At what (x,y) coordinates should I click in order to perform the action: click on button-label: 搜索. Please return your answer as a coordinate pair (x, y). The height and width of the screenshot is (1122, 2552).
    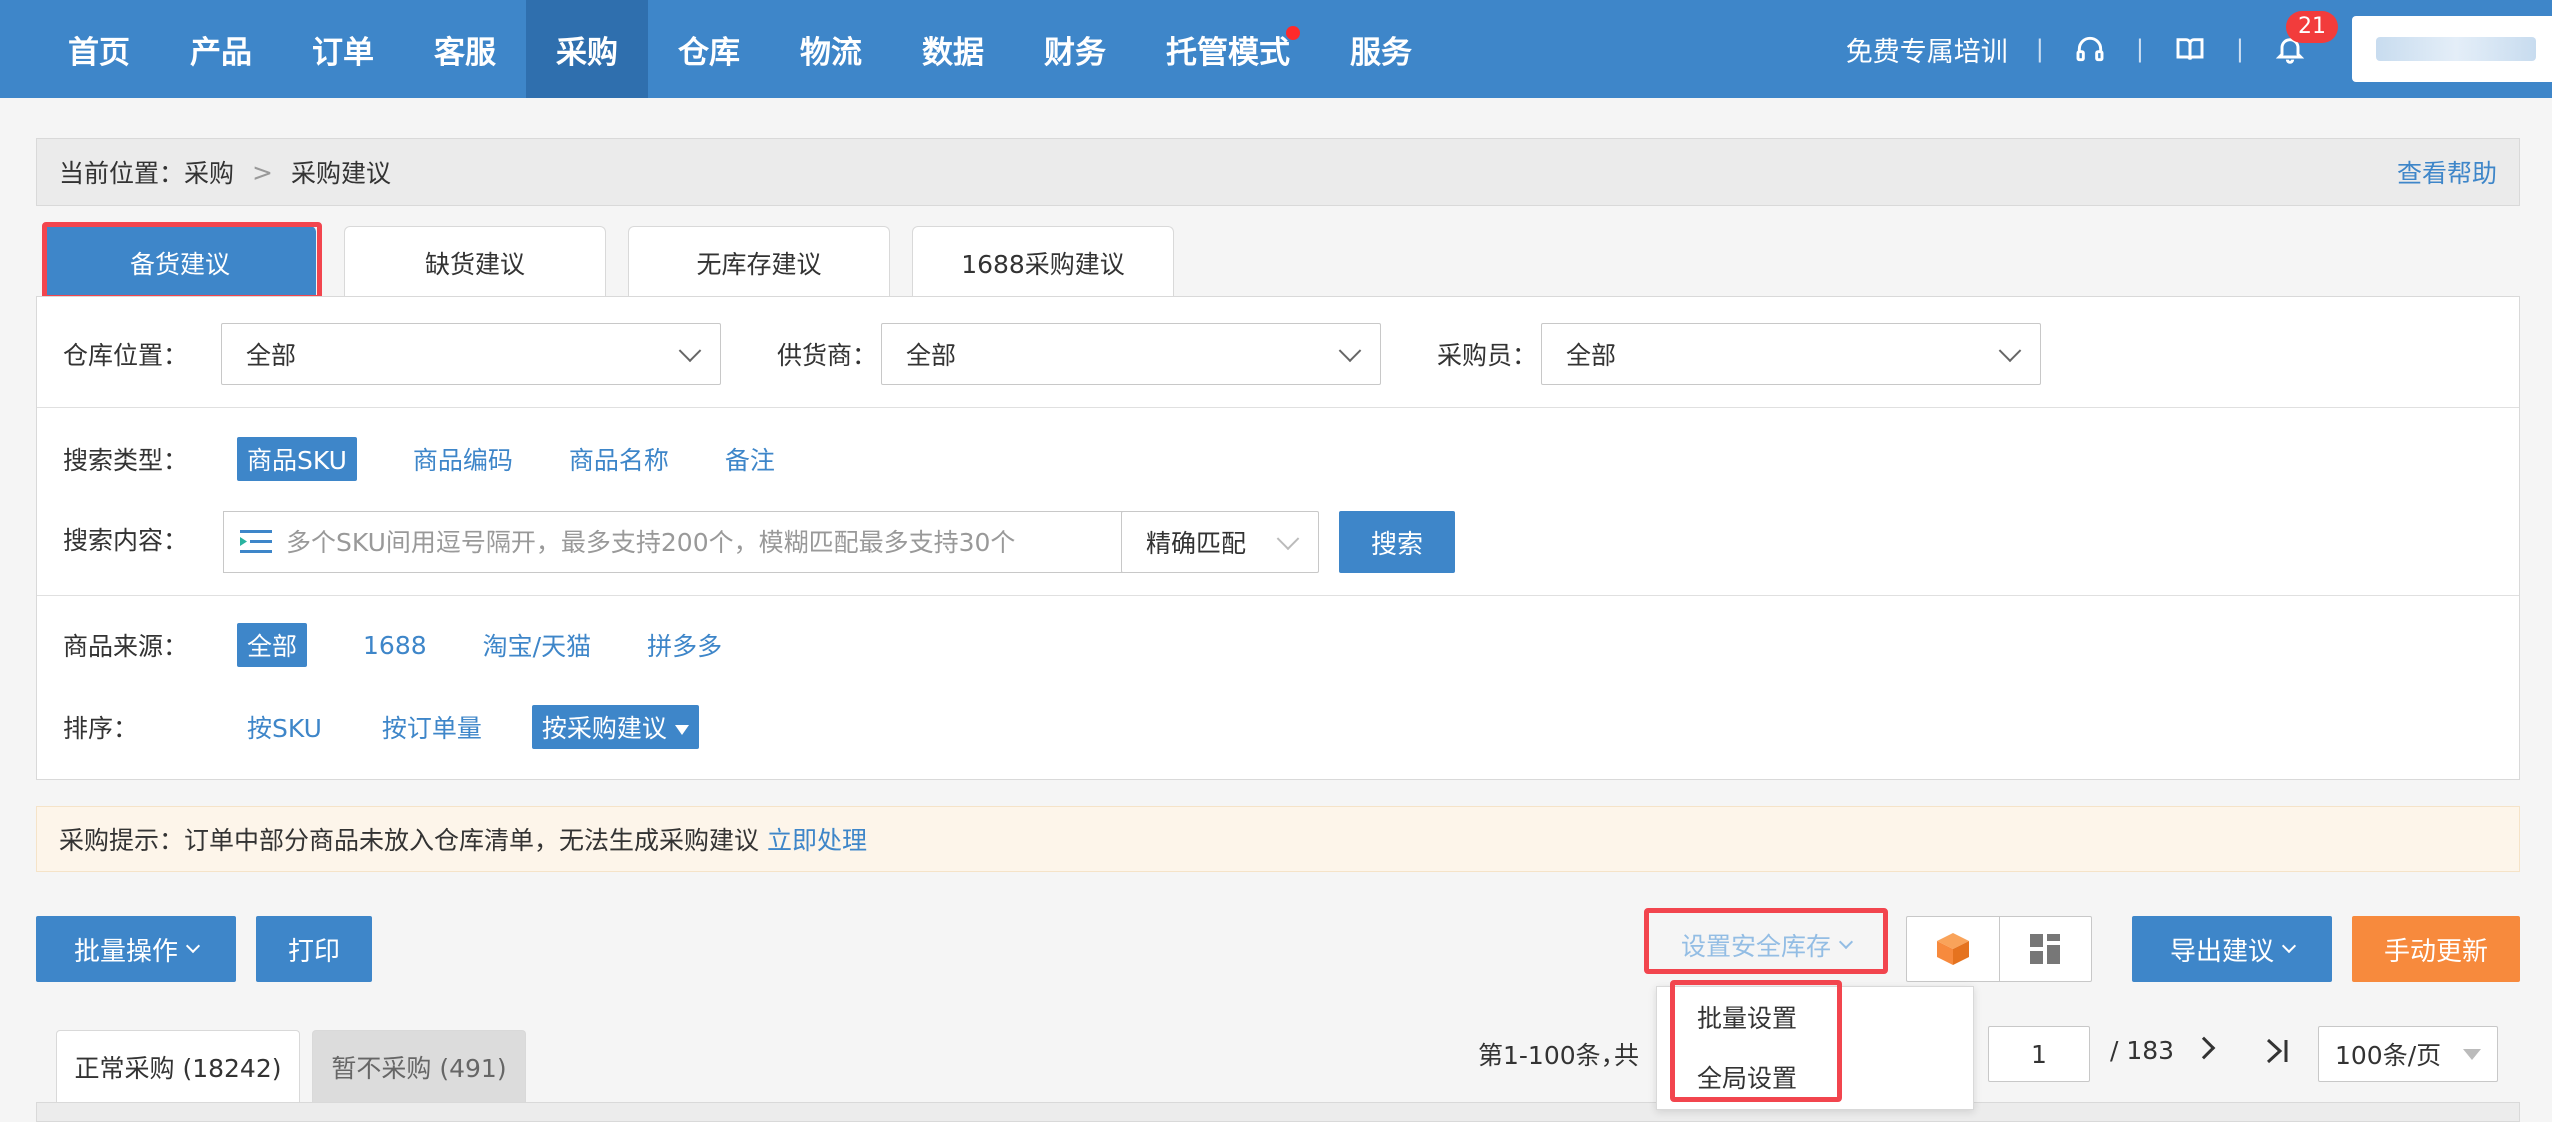
    Looking at the image, I should click on (1396, 544).